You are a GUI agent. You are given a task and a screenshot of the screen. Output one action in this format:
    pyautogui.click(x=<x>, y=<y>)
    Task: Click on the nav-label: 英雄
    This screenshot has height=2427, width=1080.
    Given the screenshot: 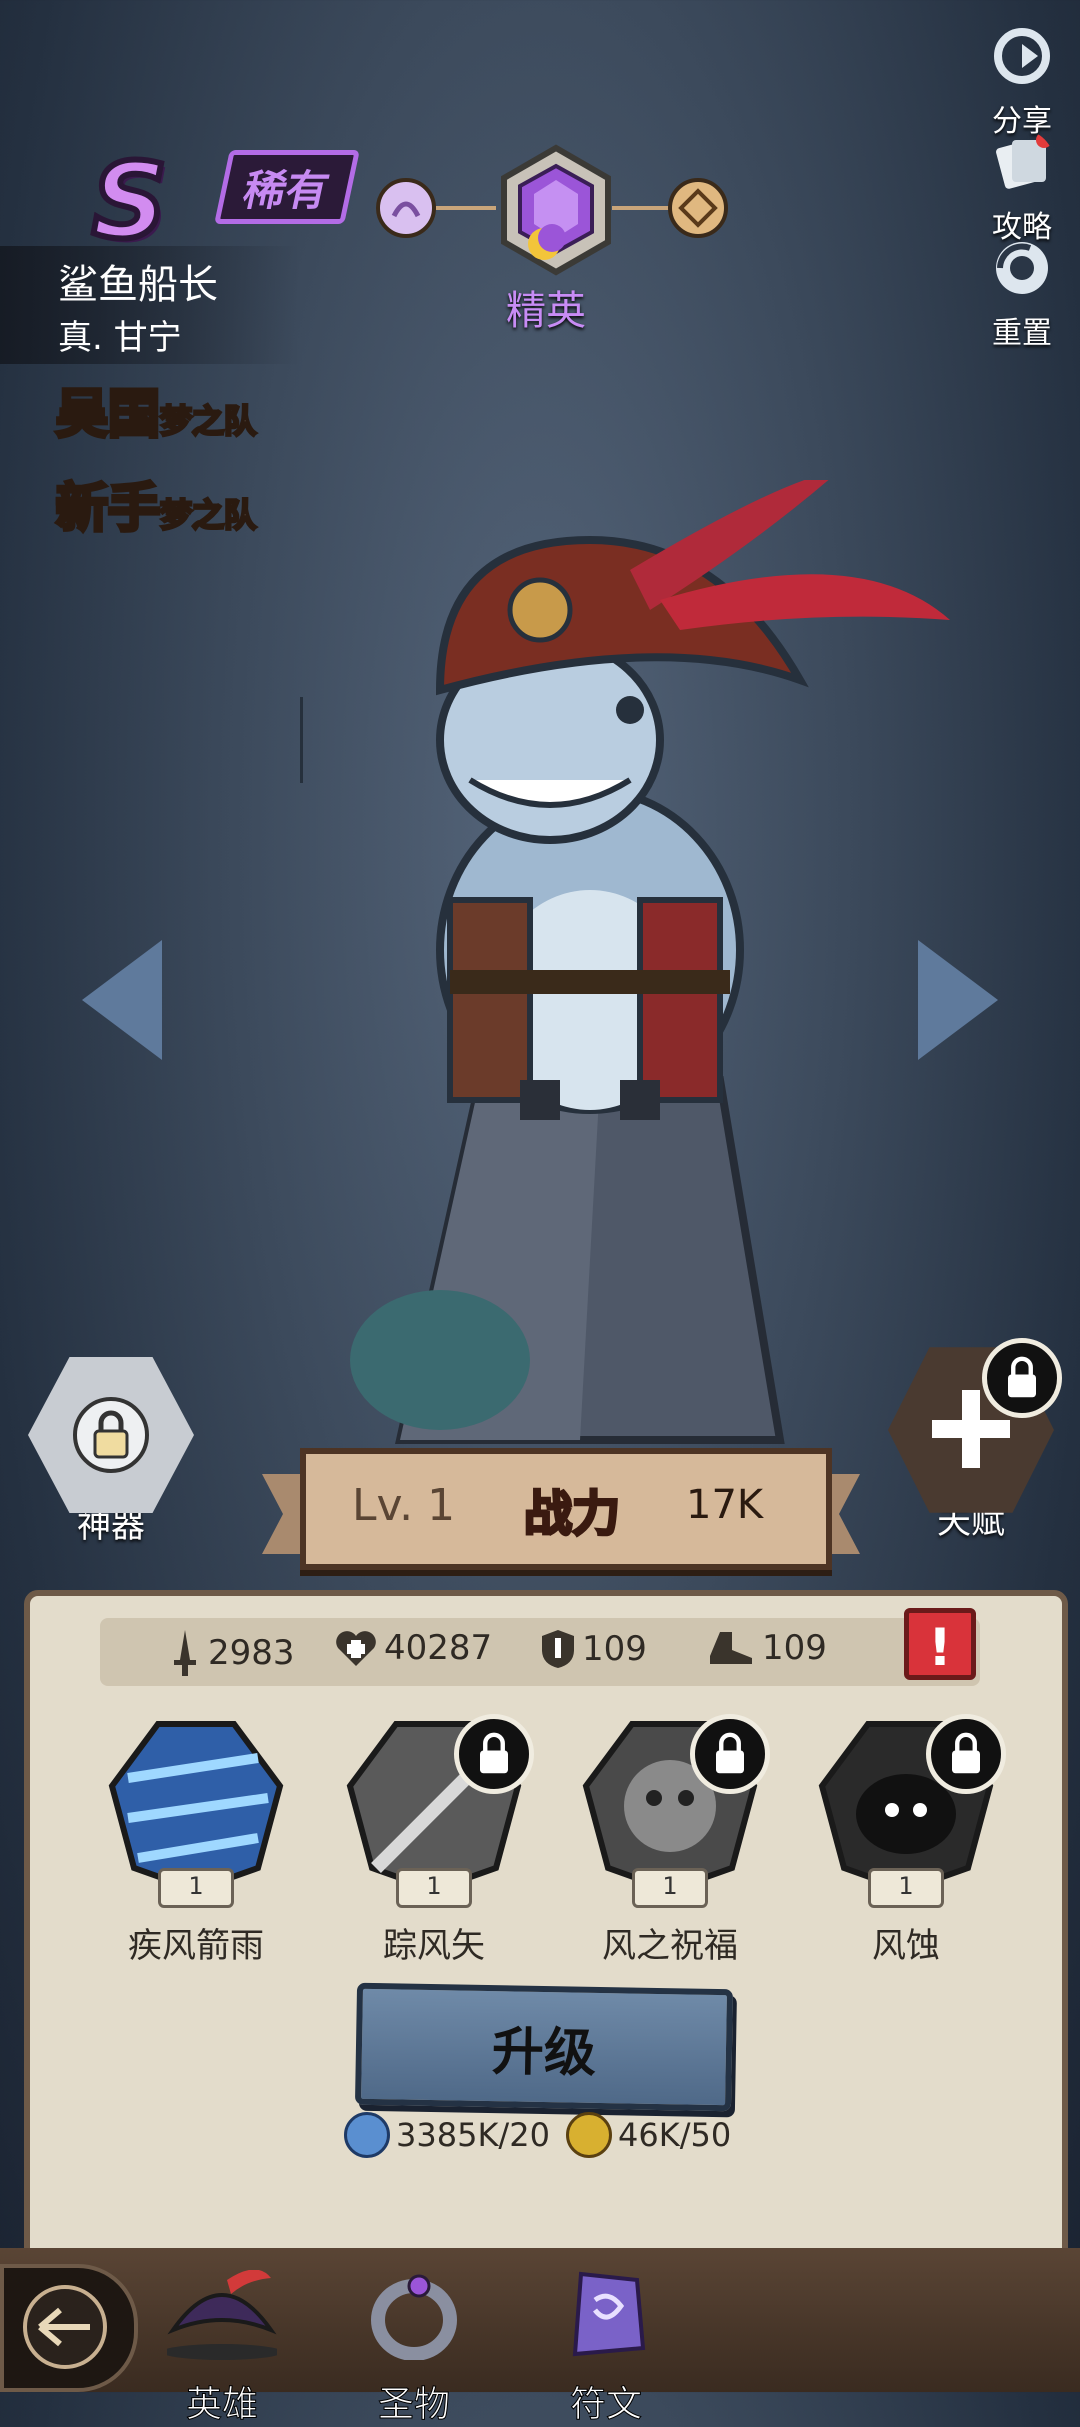 What is the action you would take?
    pyautogui.click(x=221, y=2405)
    